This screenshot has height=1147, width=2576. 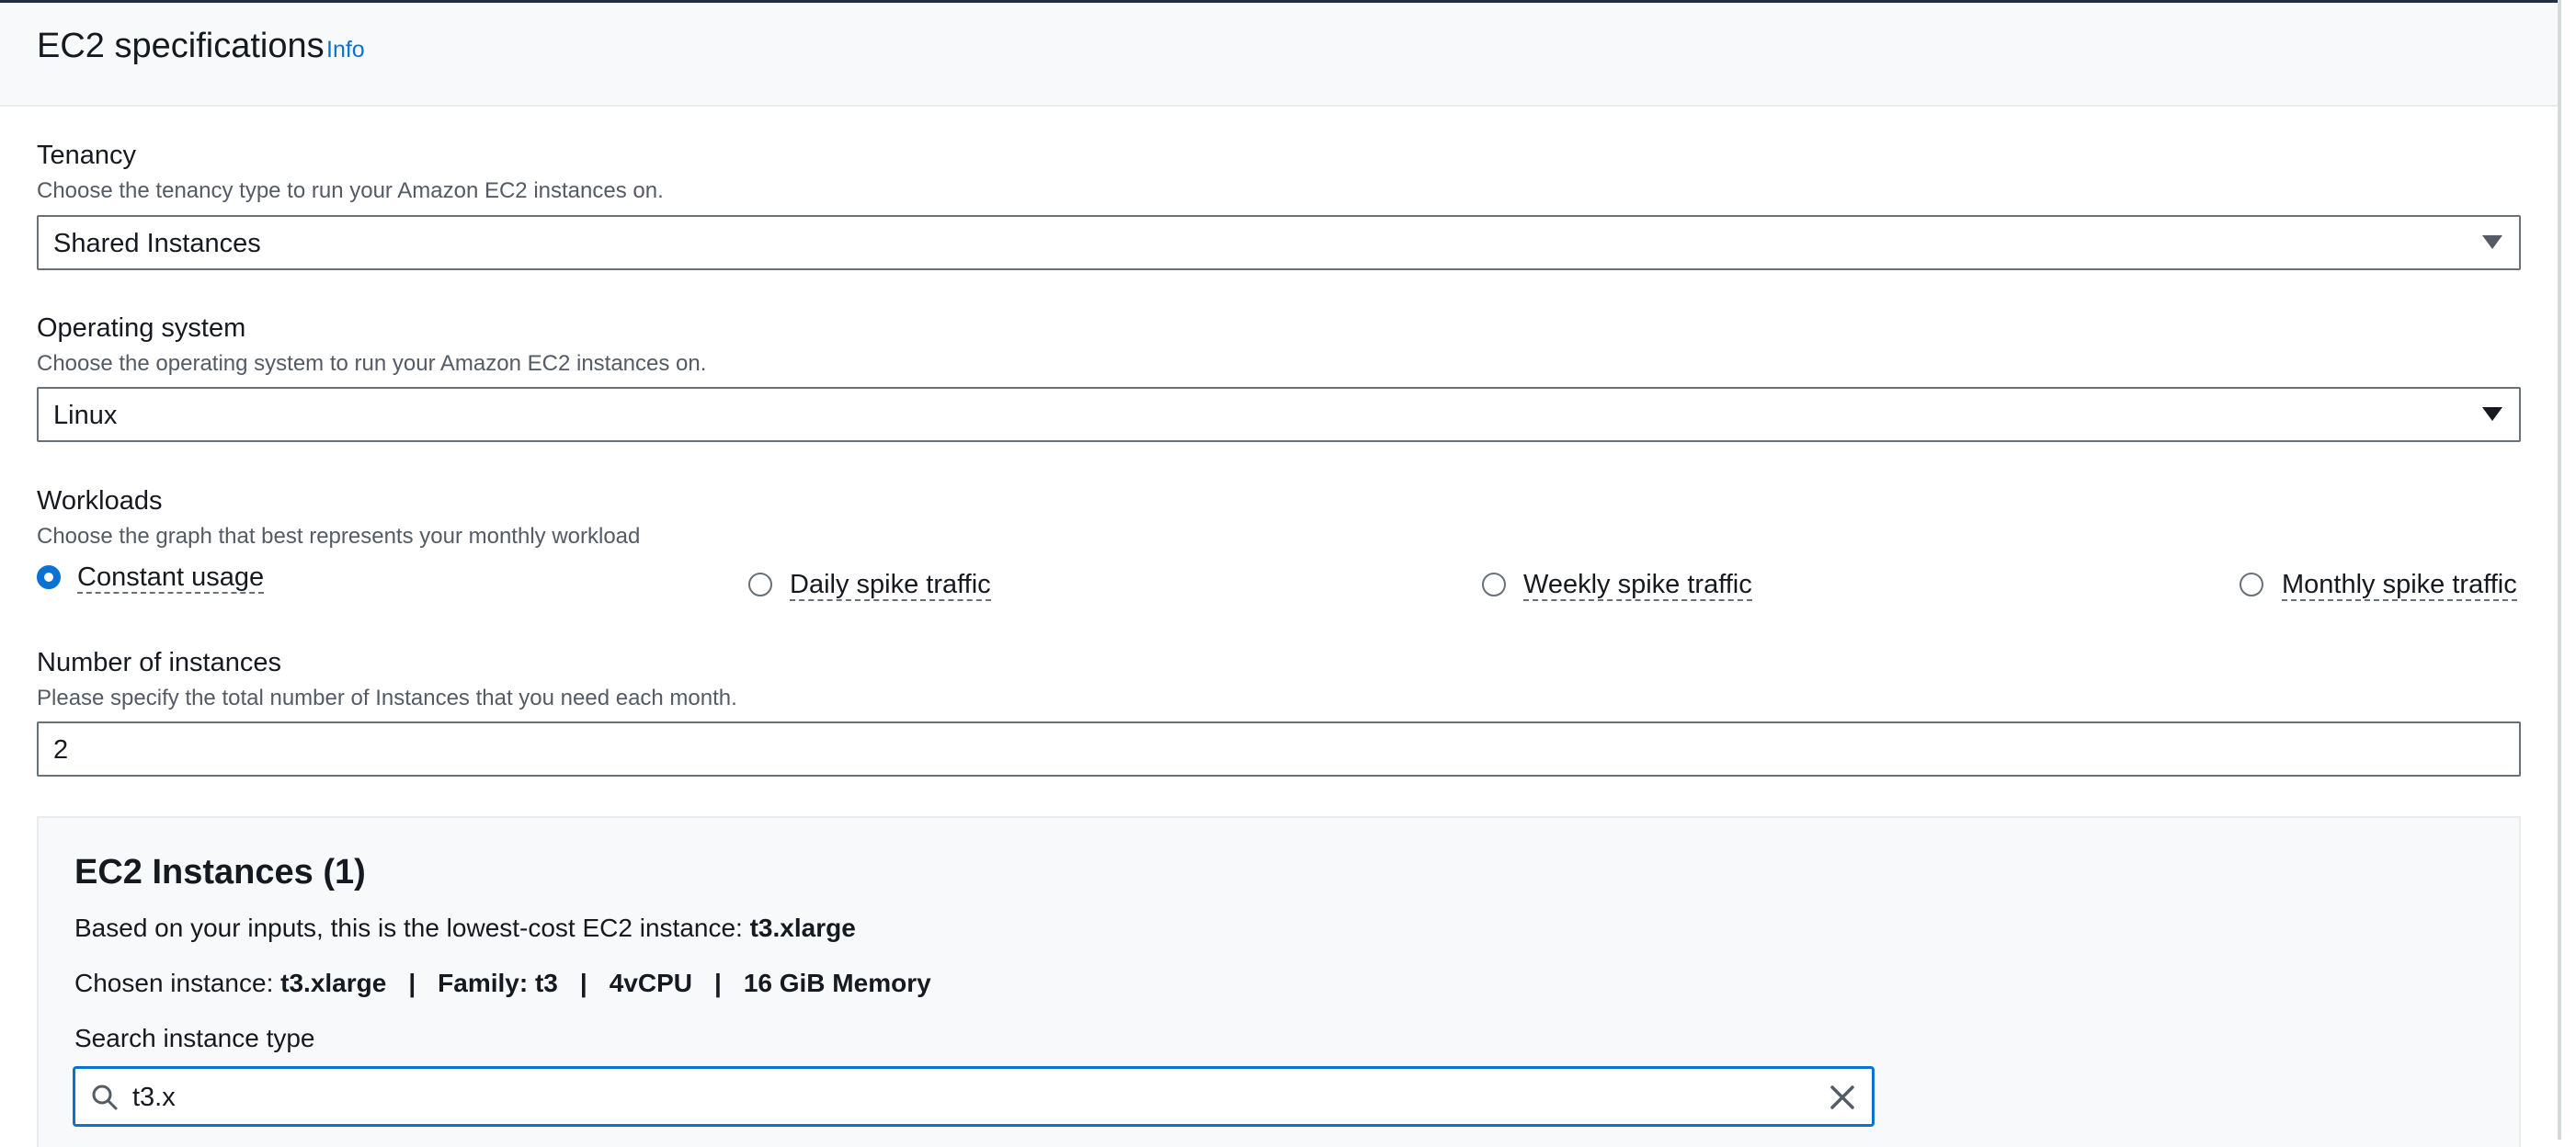 I want to click on workloads-label: Workloads, so click(x=100, y=501).